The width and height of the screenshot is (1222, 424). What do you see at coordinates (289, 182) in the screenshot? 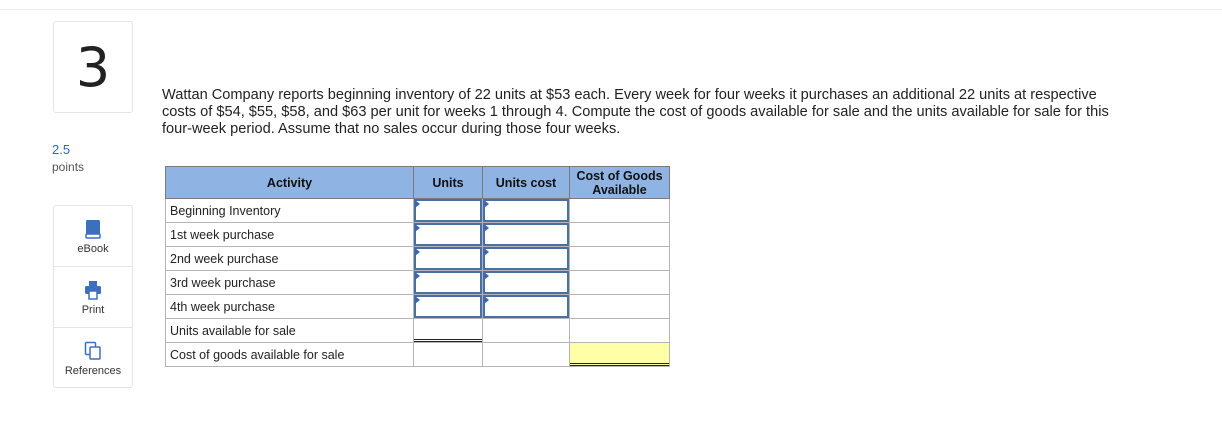
I see `header-activity: Activity` at bounding box center [289, 182].